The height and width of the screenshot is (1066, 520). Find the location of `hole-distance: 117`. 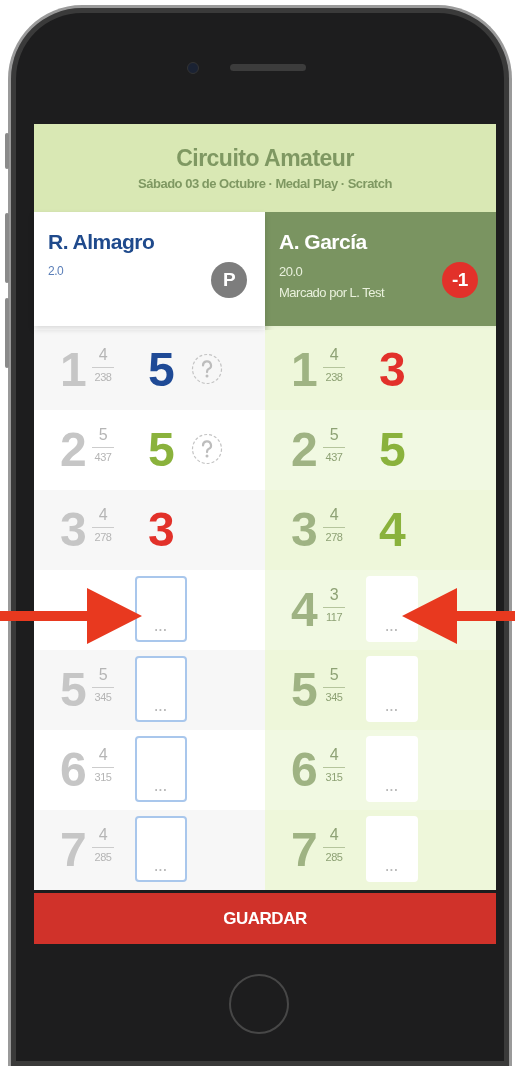

hole-distance: 117 is located at coordinates (333, 617).